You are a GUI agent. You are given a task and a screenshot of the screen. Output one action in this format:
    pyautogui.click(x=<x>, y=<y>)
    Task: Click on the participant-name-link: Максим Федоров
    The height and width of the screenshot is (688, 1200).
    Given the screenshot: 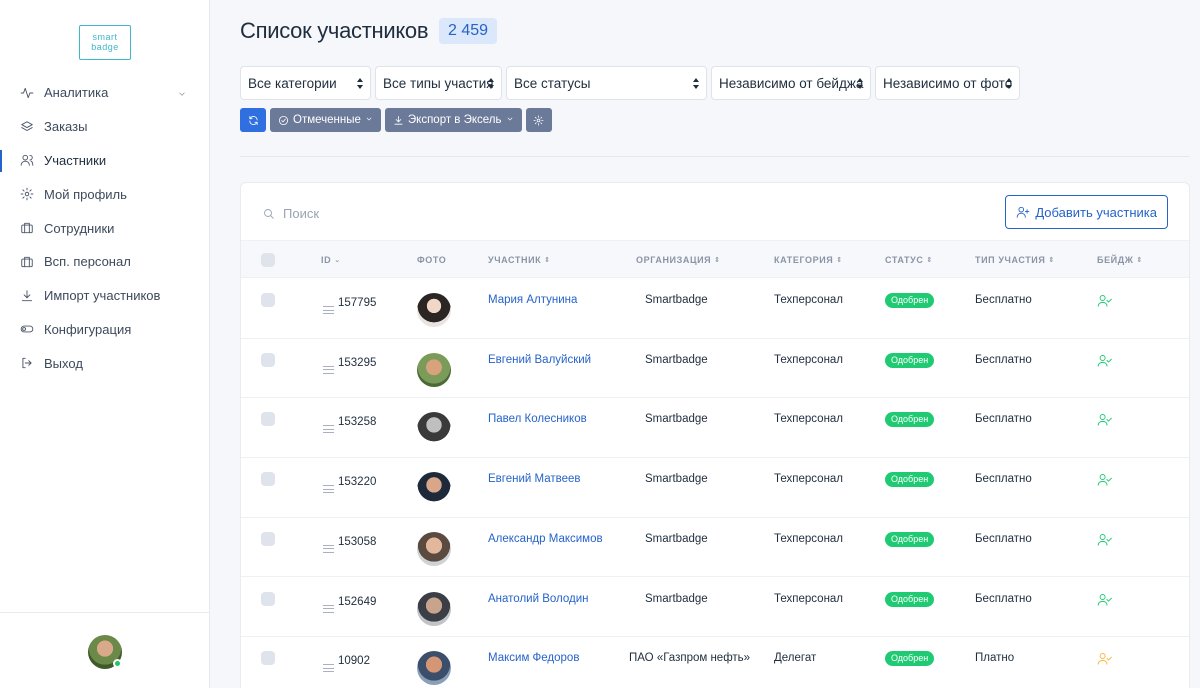 What is the action you would take?
    pyautogui.click(x=533, y=658)
    